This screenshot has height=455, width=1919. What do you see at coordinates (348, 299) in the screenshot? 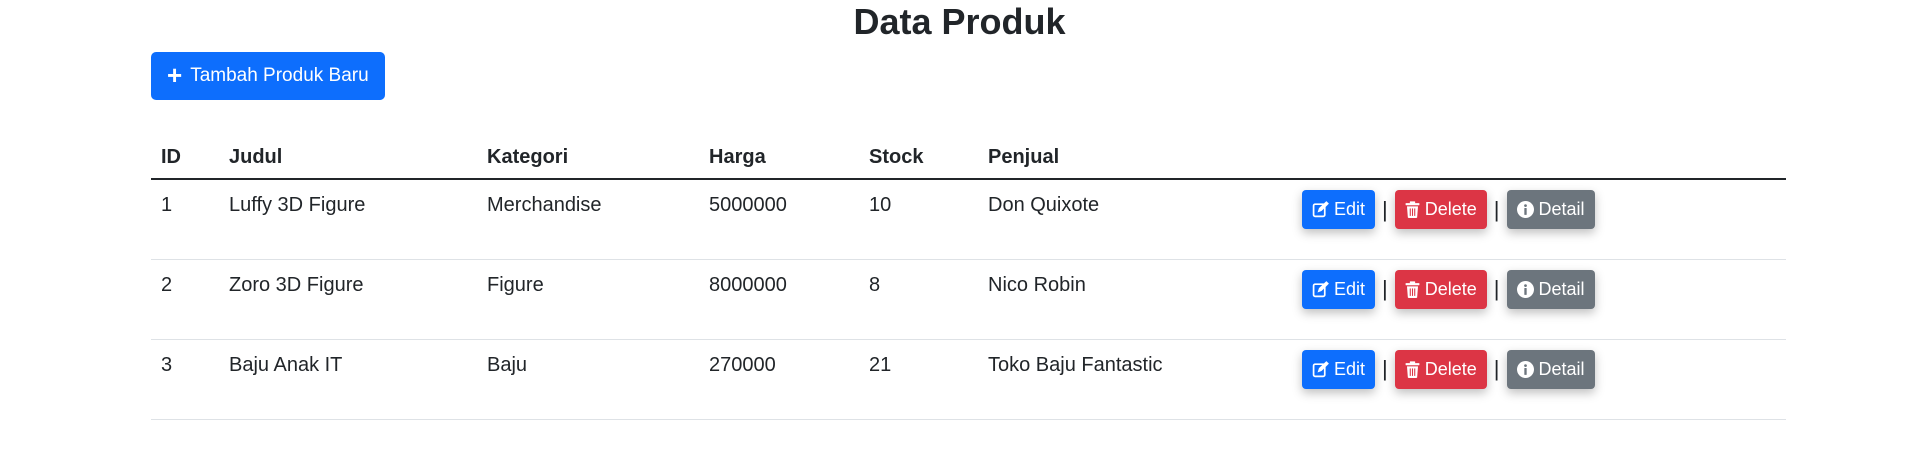
I see `cell-judul: Zoro 3D Figure` at bounding box center [348, 299].